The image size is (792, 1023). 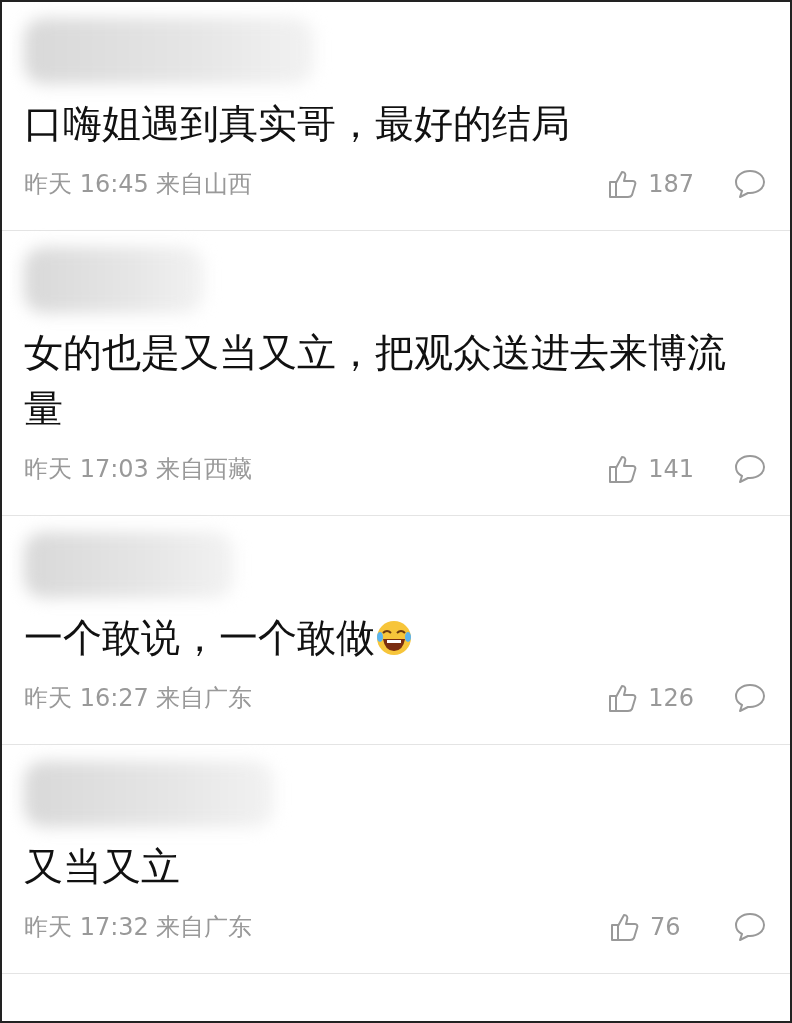 What do you see at coordinates (139, 184) in the screenshot?
I see `comment-meta: 昨天 16:45 来自山西` at bounding box center [139, 184].